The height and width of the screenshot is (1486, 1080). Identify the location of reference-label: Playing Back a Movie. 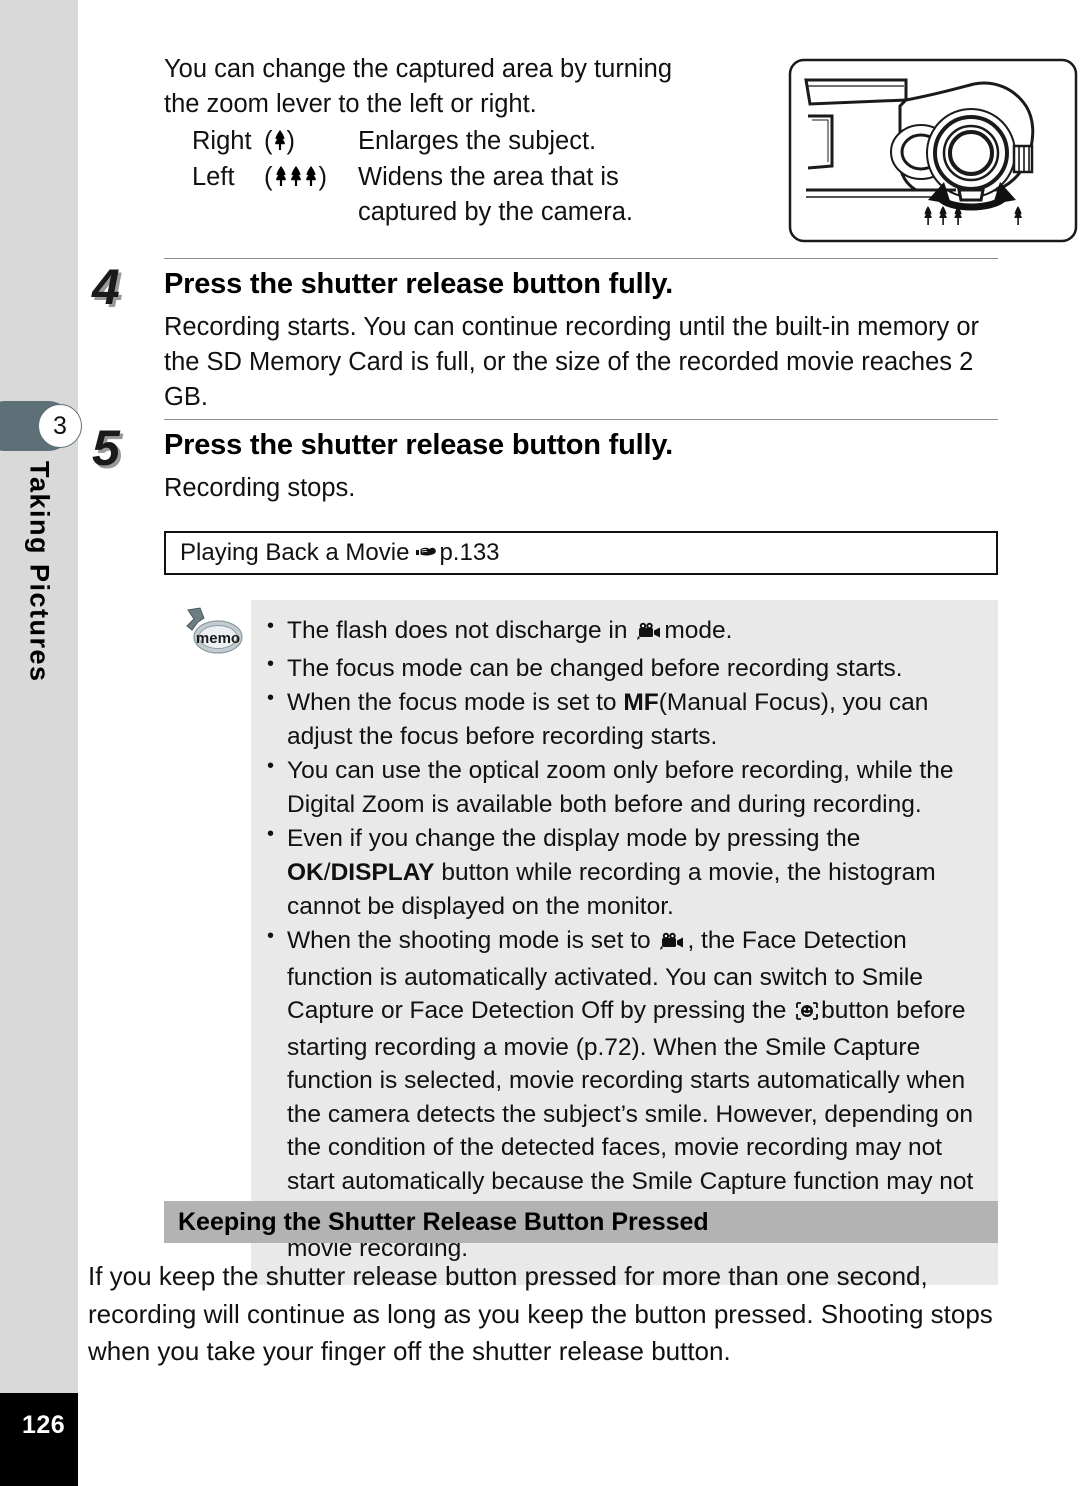
(295, 552).